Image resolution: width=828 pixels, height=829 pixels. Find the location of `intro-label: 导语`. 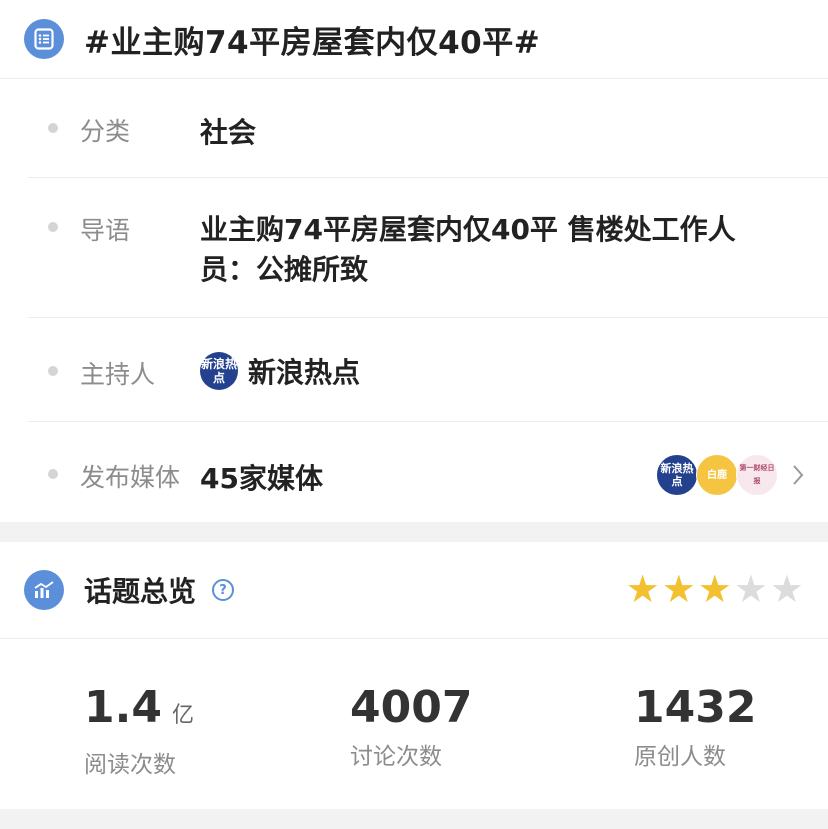

intro-label: 导语 is located at coordinates (105, 230).